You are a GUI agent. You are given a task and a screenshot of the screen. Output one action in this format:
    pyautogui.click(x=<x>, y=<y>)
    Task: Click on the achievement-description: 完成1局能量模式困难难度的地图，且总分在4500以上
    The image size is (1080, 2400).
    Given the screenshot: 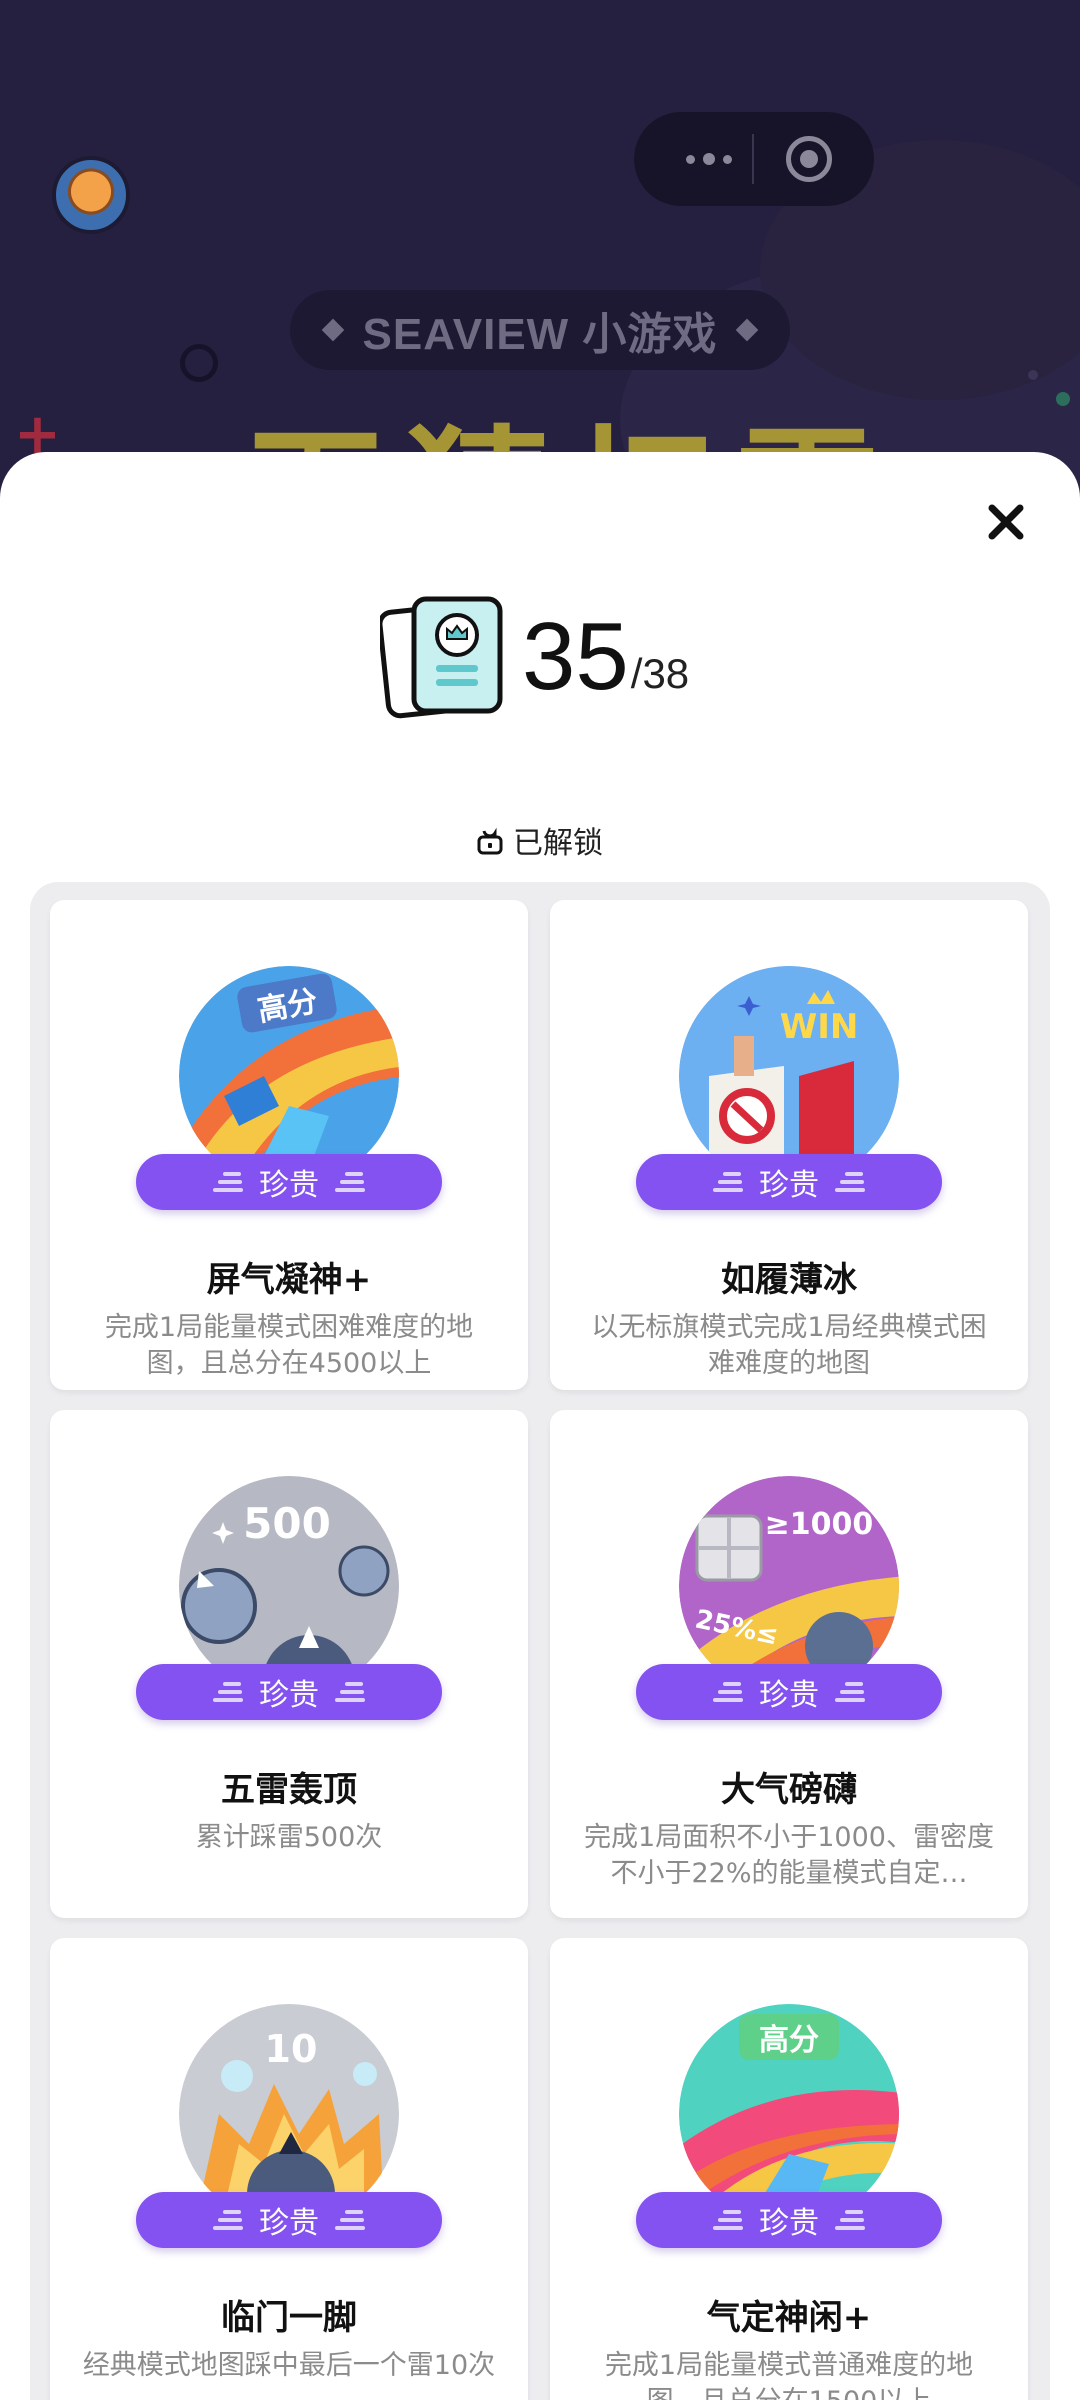 What is the action you would take?
    pyautogui.click(x=289, y=1345)
    